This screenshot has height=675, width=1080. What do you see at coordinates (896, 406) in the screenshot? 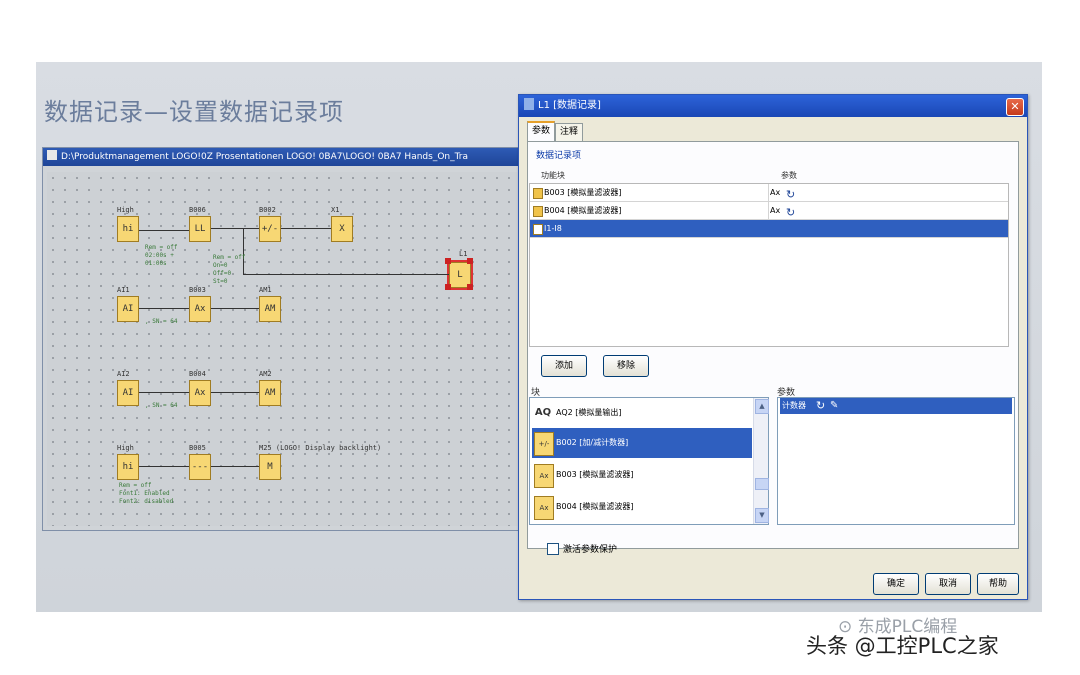
I see `list-item-selected: 计数器 ↻ ✎` at bounding box center [896, 406].